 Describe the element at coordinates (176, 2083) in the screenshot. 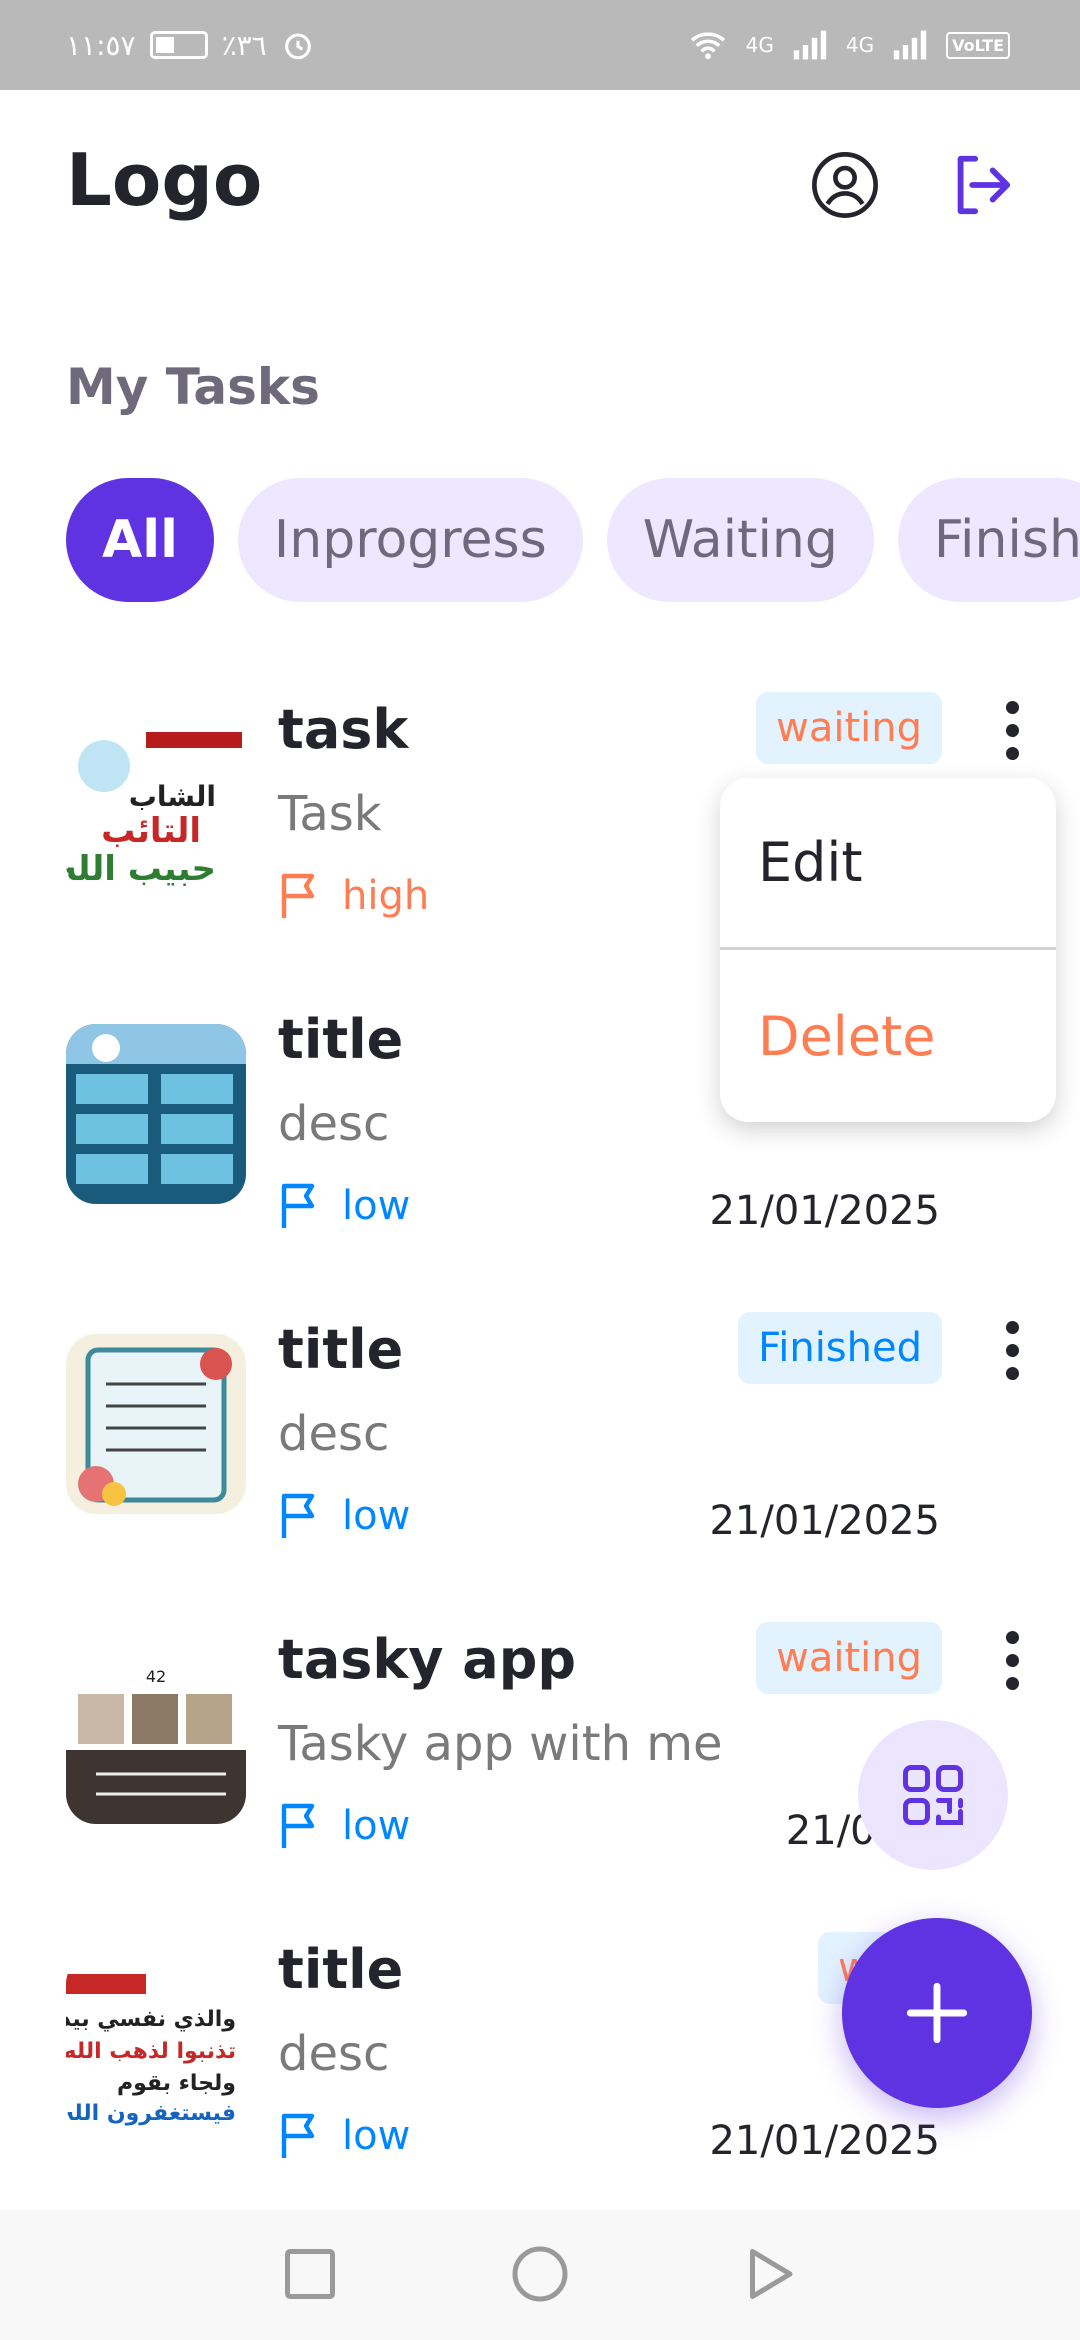

I see `svg-text: ولجاء بقوم` at that location.